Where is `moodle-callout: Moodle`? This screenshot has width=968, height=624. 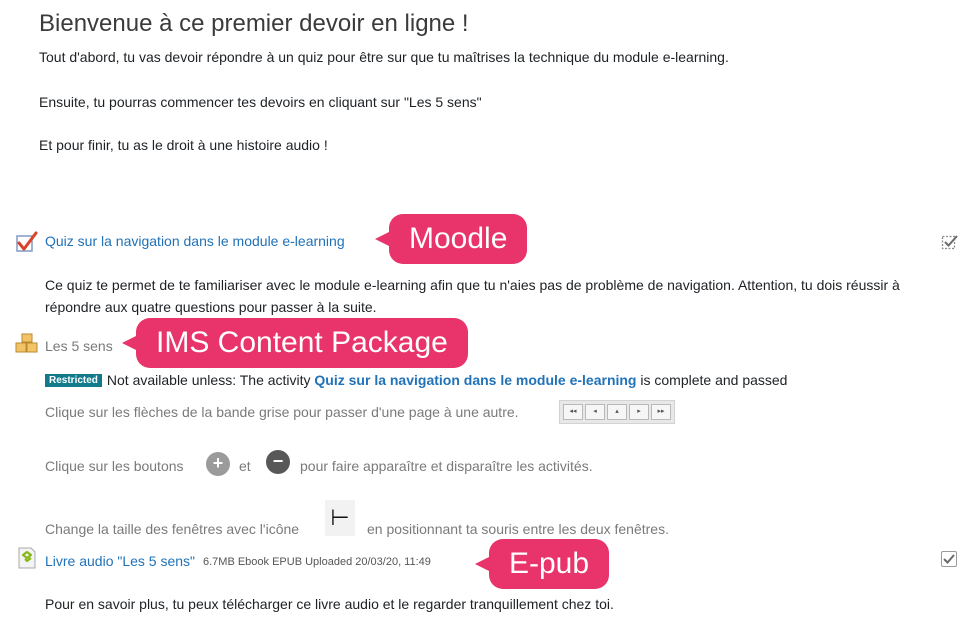 moodle-callout: Moodle is located at coordinates (451, 239).